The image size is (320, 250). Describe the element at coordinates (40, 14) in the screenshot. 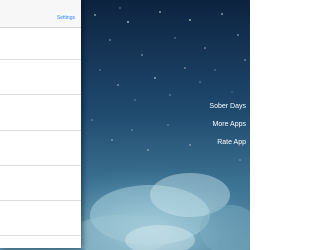

I see `panel-header: s Settings` at that location.